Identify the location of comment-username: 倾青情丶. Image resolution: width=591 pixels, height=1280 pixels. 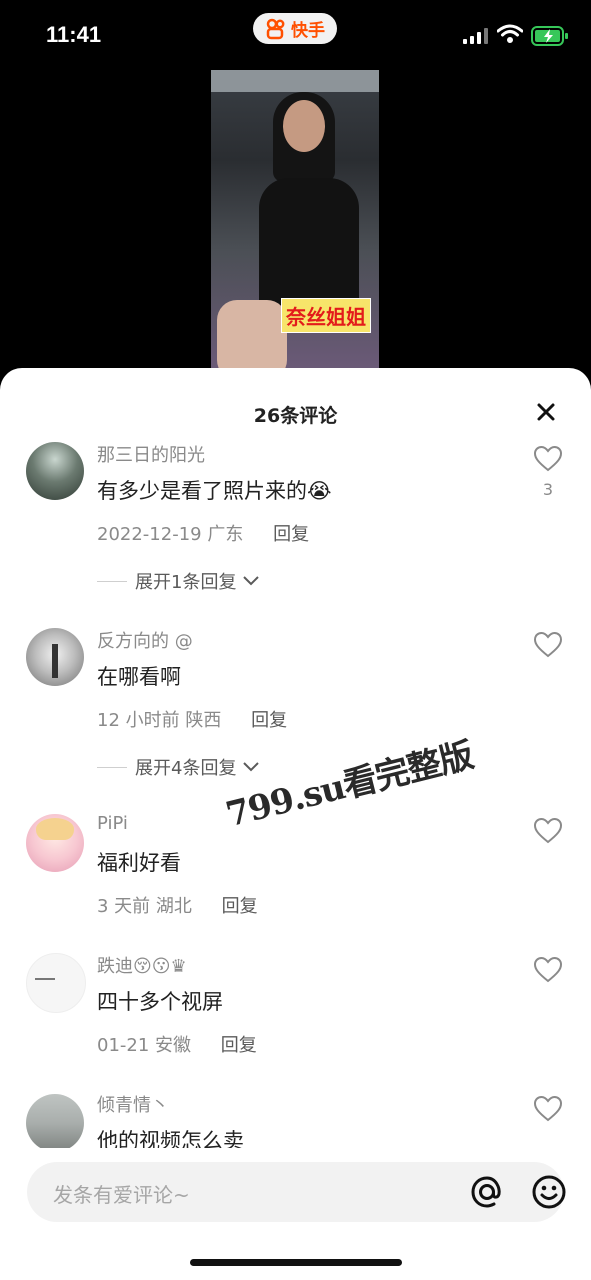
(133, 1104).